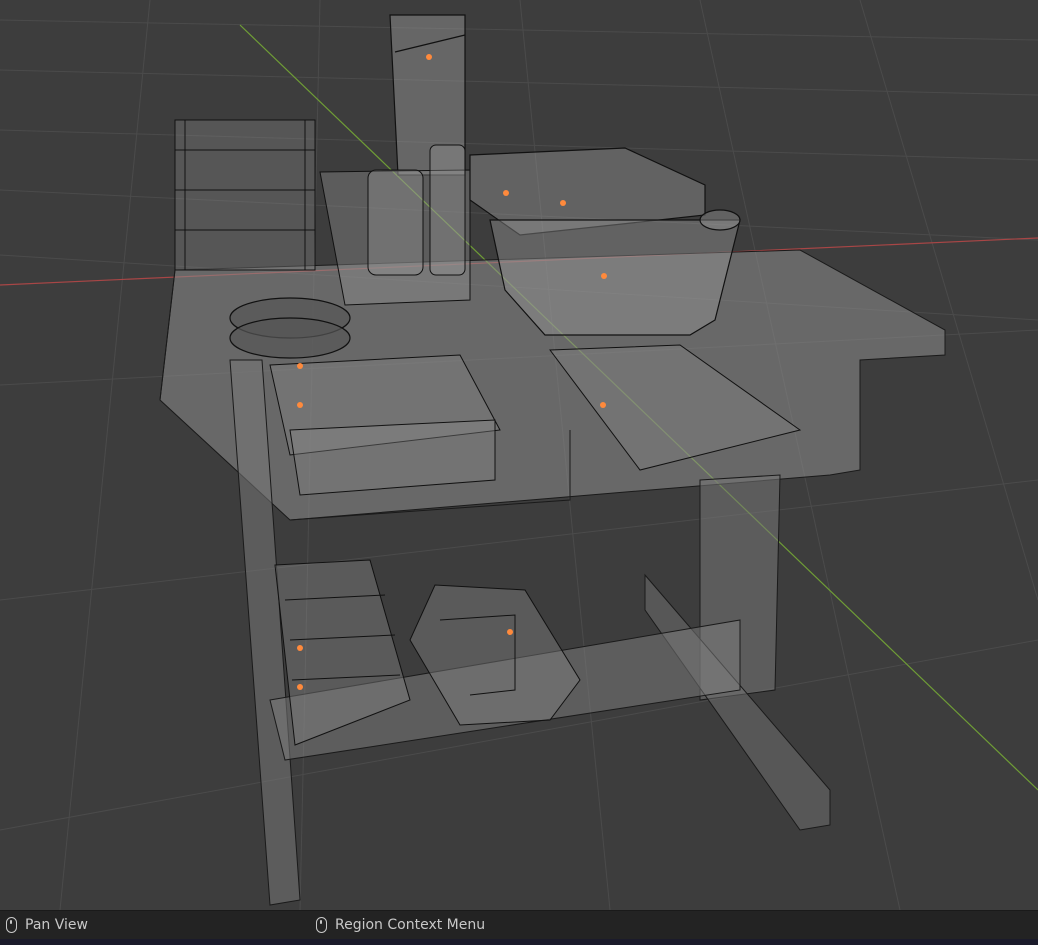 The height and width of the screenshot is (945, 1038). What do you see at coordinates (410, 925) in the screenshot?
I see `status-hint-label: Region Context Menu` at bounding box center [410, 925].